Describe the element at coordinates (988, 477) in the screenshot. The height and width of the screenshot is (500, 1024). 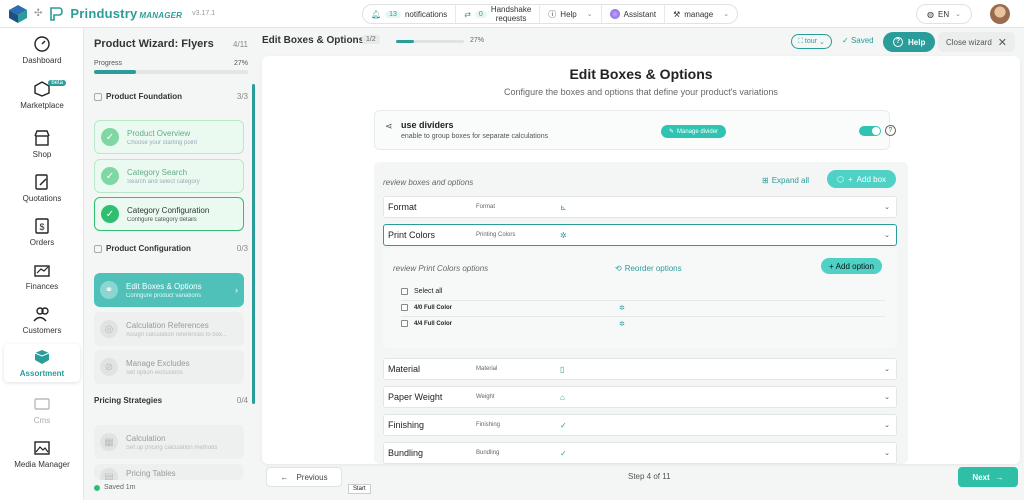
I see `next-button: Next →` at that location.